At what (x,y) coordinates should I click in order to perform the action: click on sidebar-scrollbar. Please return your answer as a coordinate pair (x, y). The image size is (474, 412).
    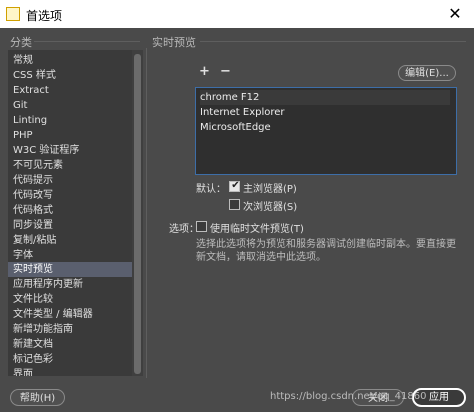
    Looking at the image, I should click on (137, 213).